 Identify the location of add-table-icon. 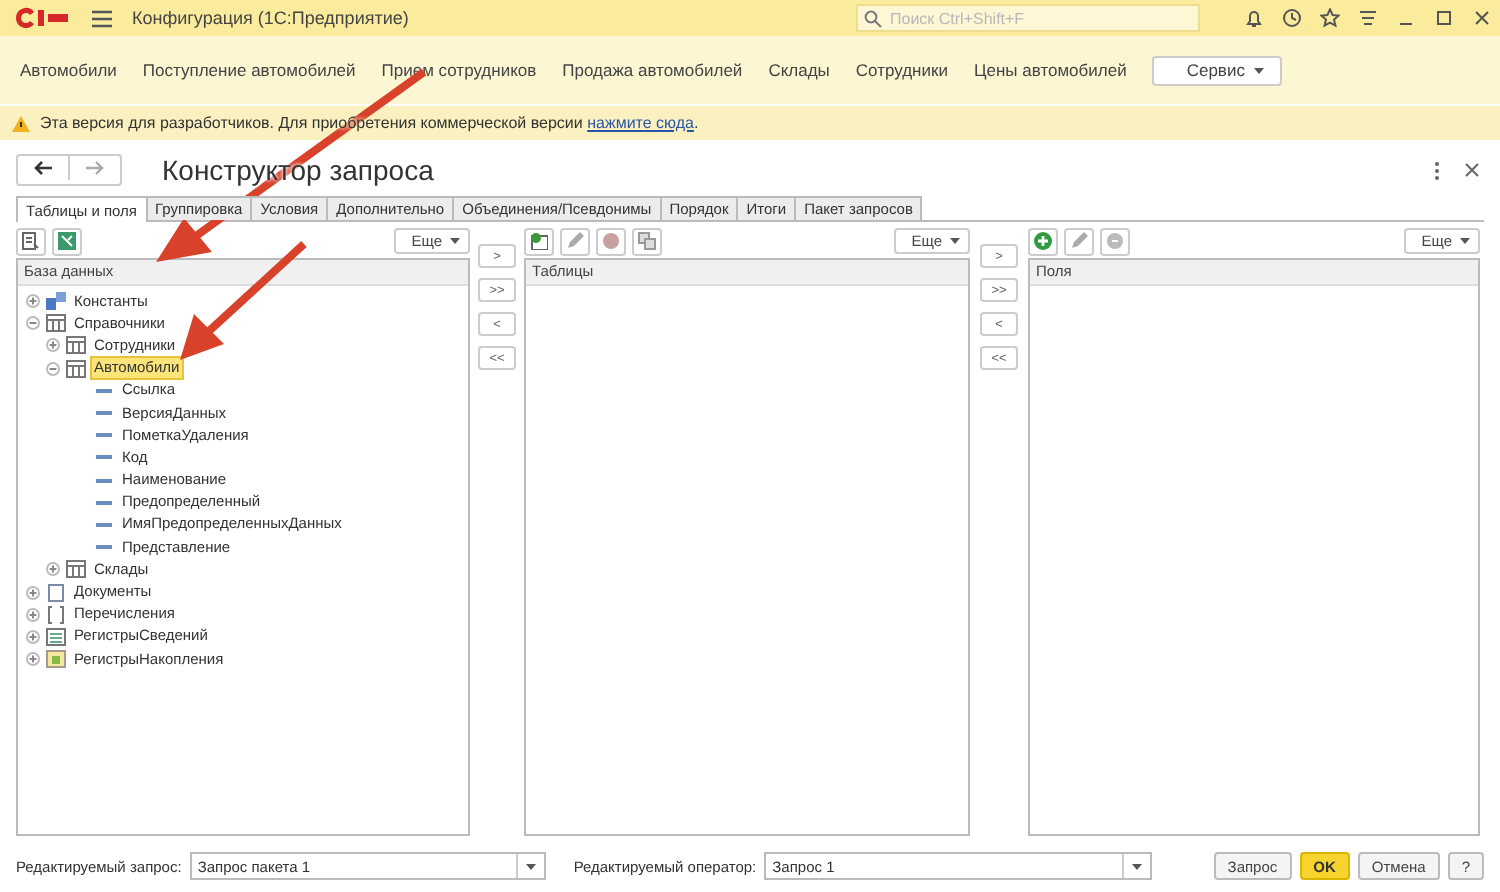
(539, 241).